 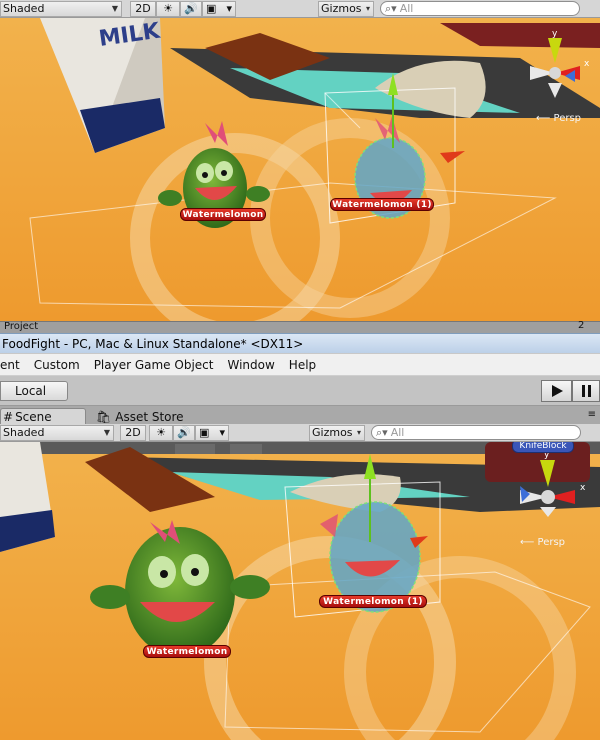 What do you see at coordinates (476, 432) in the screenshot?
I see `search-input-bottom: ⌕▾ All` at bounding box center [476, 432].